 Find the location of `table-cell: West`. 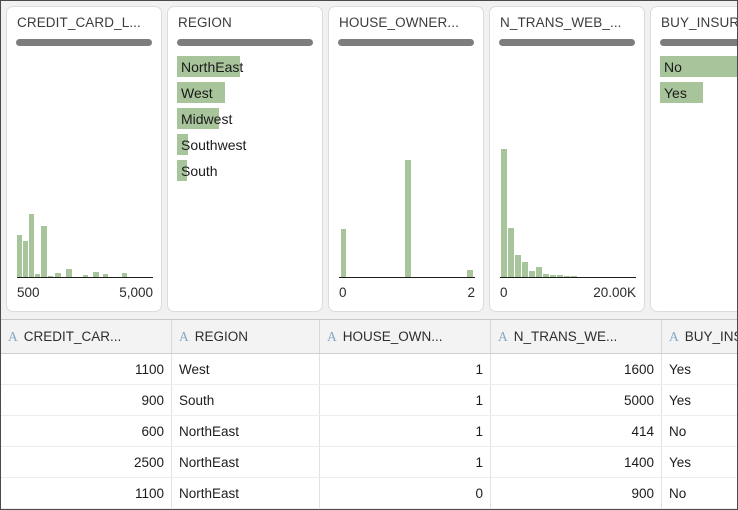

table-cell: West is located at coordinates (245, 369).